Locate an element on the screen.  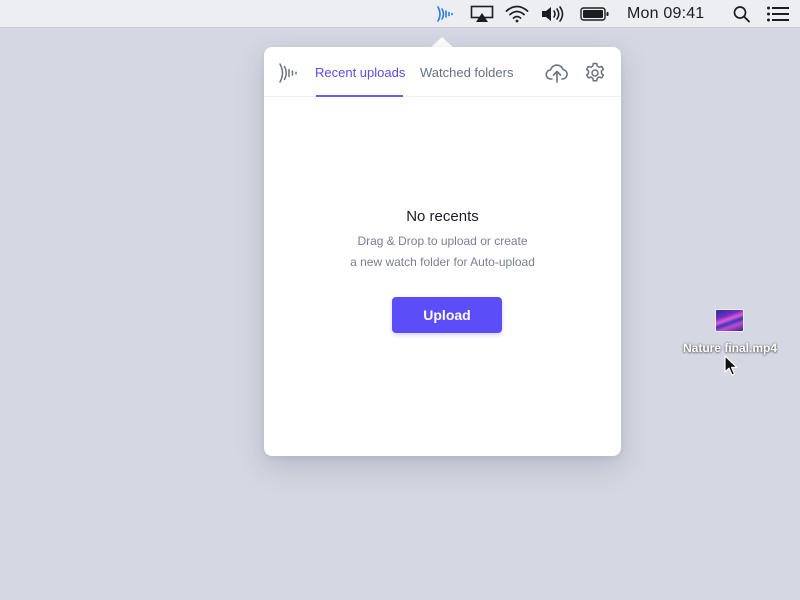
popover-header: Recent uploads Watched folders is located at coordinates (442, 72).